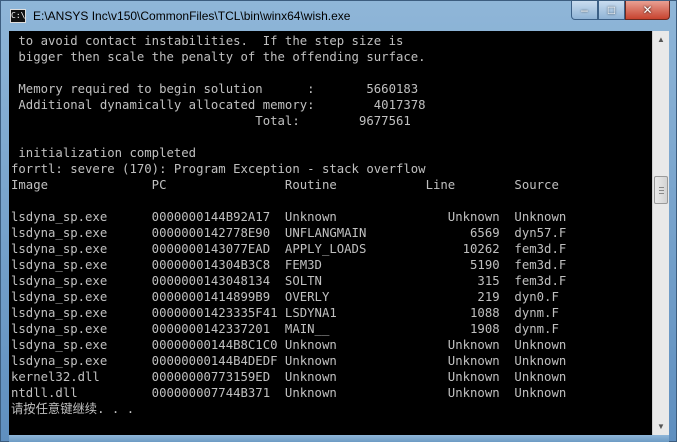 Image resolution: width=677 pixels, height=442 pixels. Describe the element at coordinates (661, 426) in the screenshot. I see `scroll-down-arrow-icon: ▼` at that location.